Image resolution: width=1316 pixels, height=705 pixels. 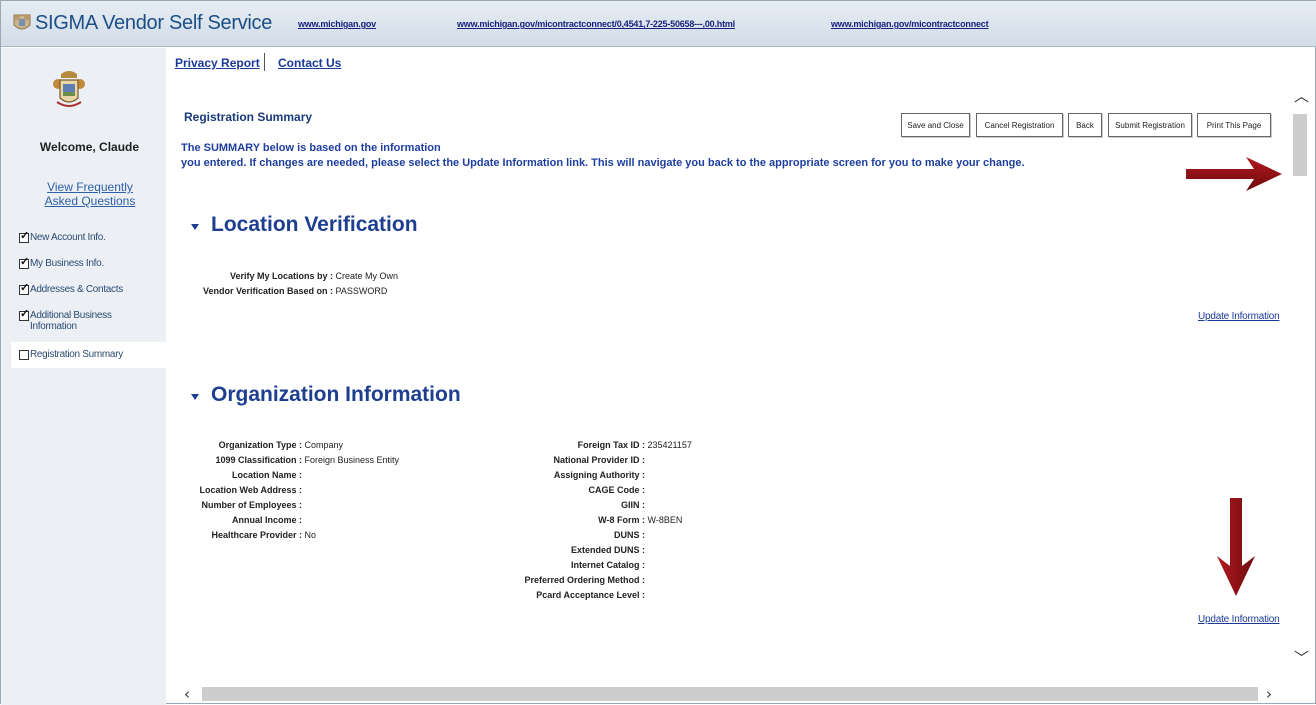 What do you see at coordinates (89, 147) in the screenshot?
I see `welcome-message: Welcome, Claude` at bounding box center [89, 147].